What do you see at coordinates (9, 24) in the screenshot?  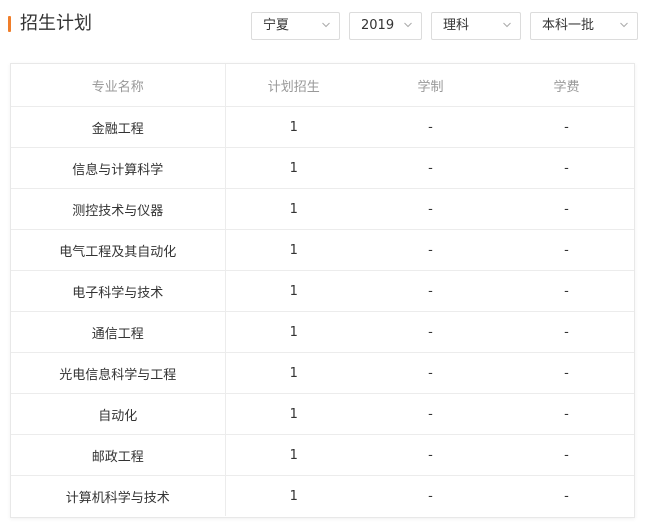 I see `title-accent-bar` at bounding box center [9, 24].